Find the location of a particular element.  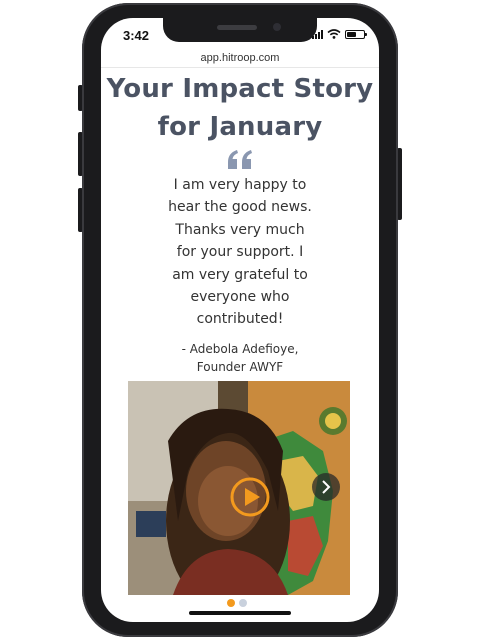

cellular-signal-icon is located at coordinates (317, 34).